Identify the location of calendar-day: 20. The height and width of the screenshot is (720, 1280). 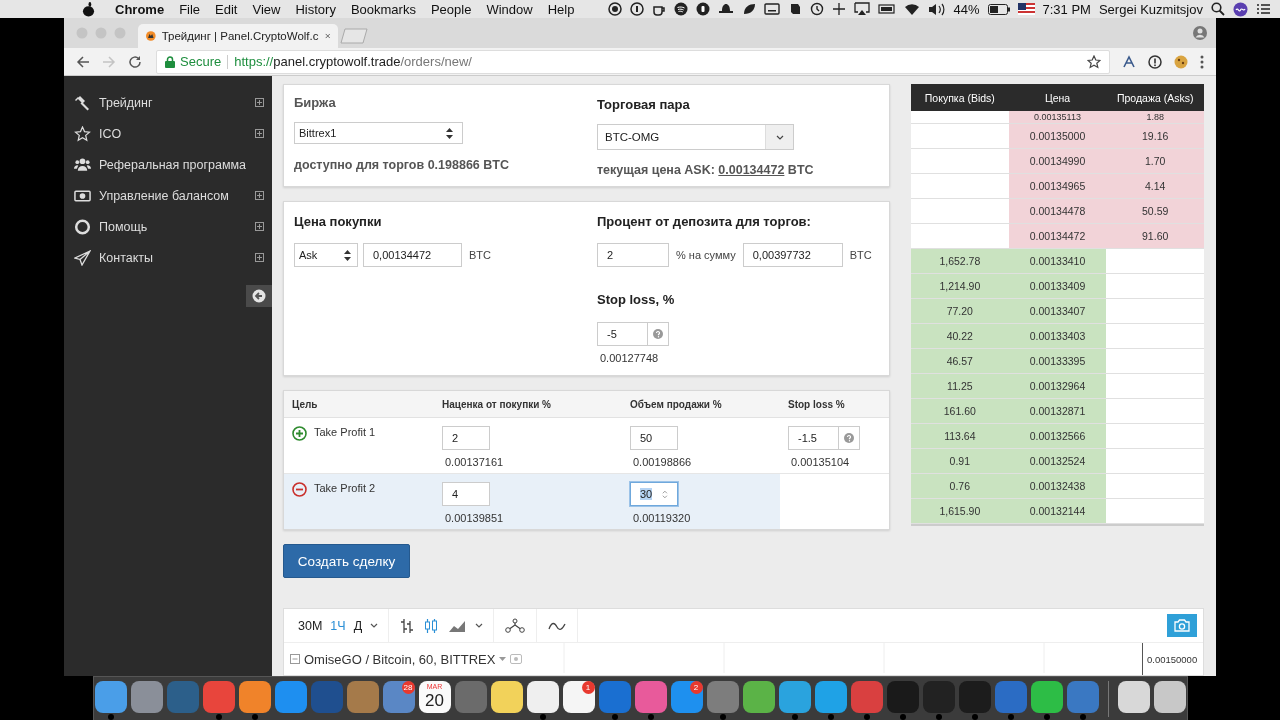
(434, 700).